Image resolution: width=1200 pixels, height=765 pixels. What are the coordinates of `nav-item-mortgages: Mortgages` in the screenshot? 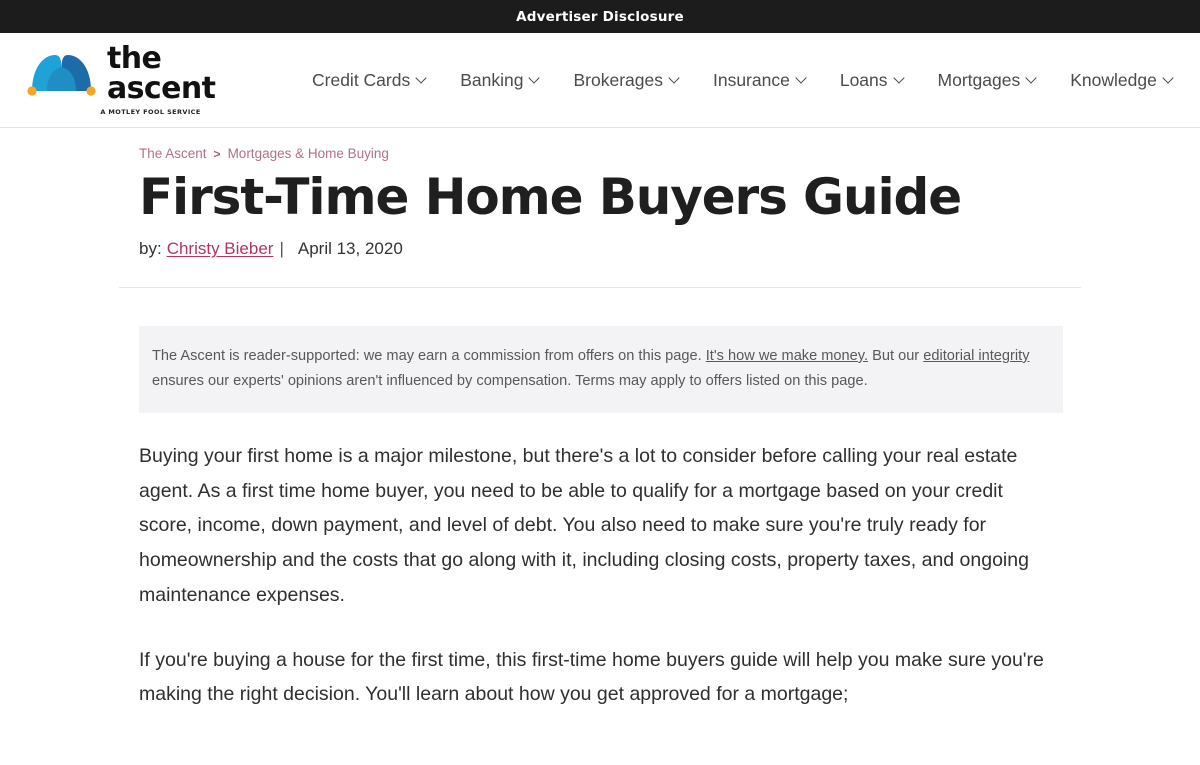 It's located at (987, 80).